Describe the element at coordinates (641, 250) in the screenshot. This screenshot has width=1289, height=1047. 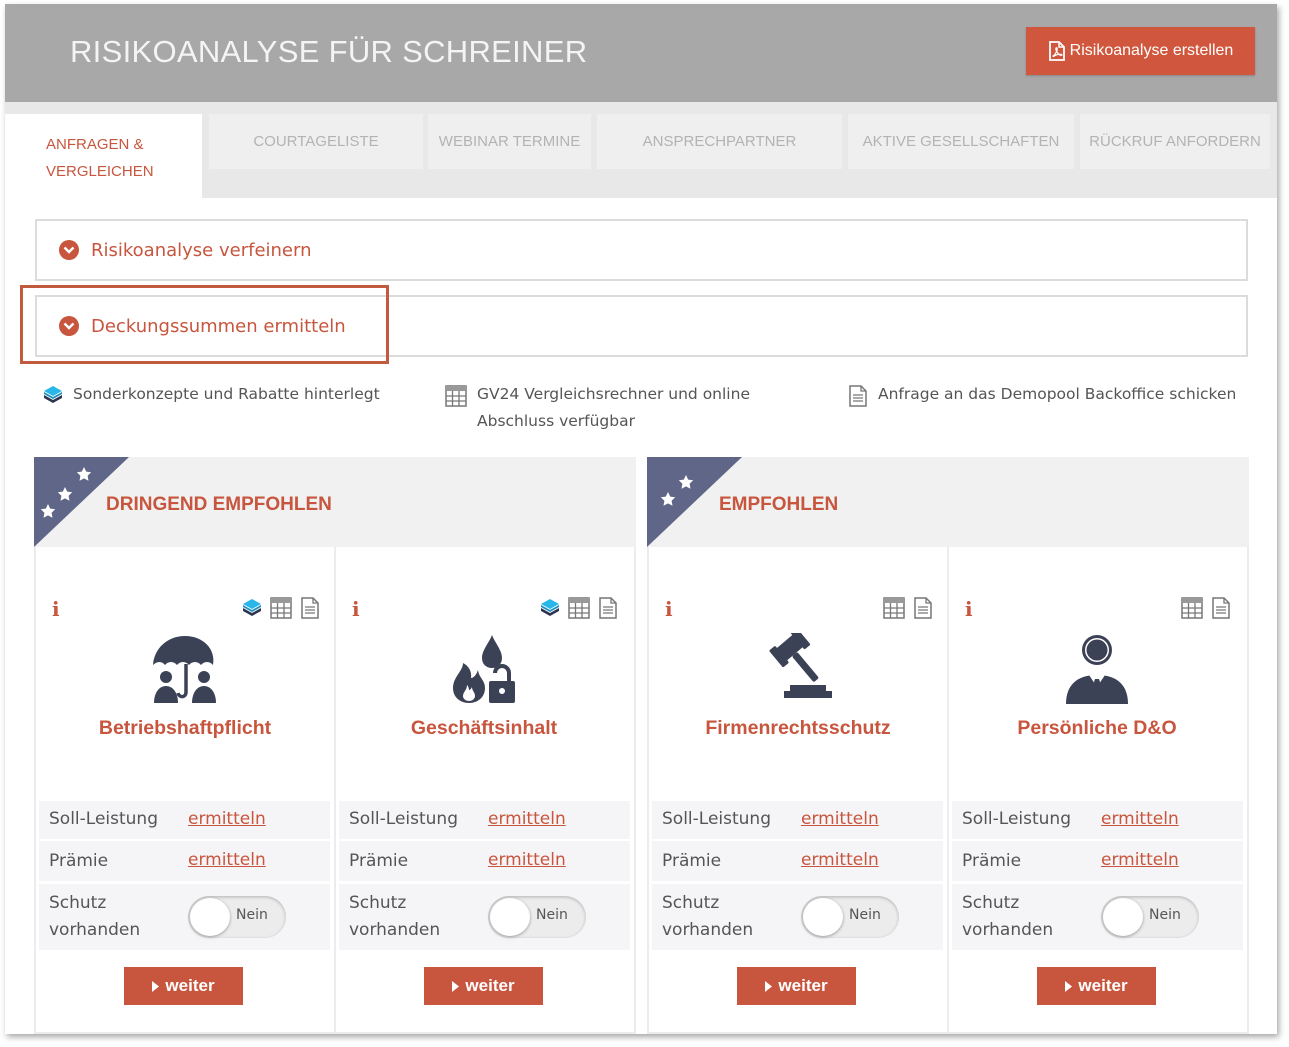
I see `accordion-risikoanalyse-verfeinern: Risikoanalyse verfeinern` at that location.